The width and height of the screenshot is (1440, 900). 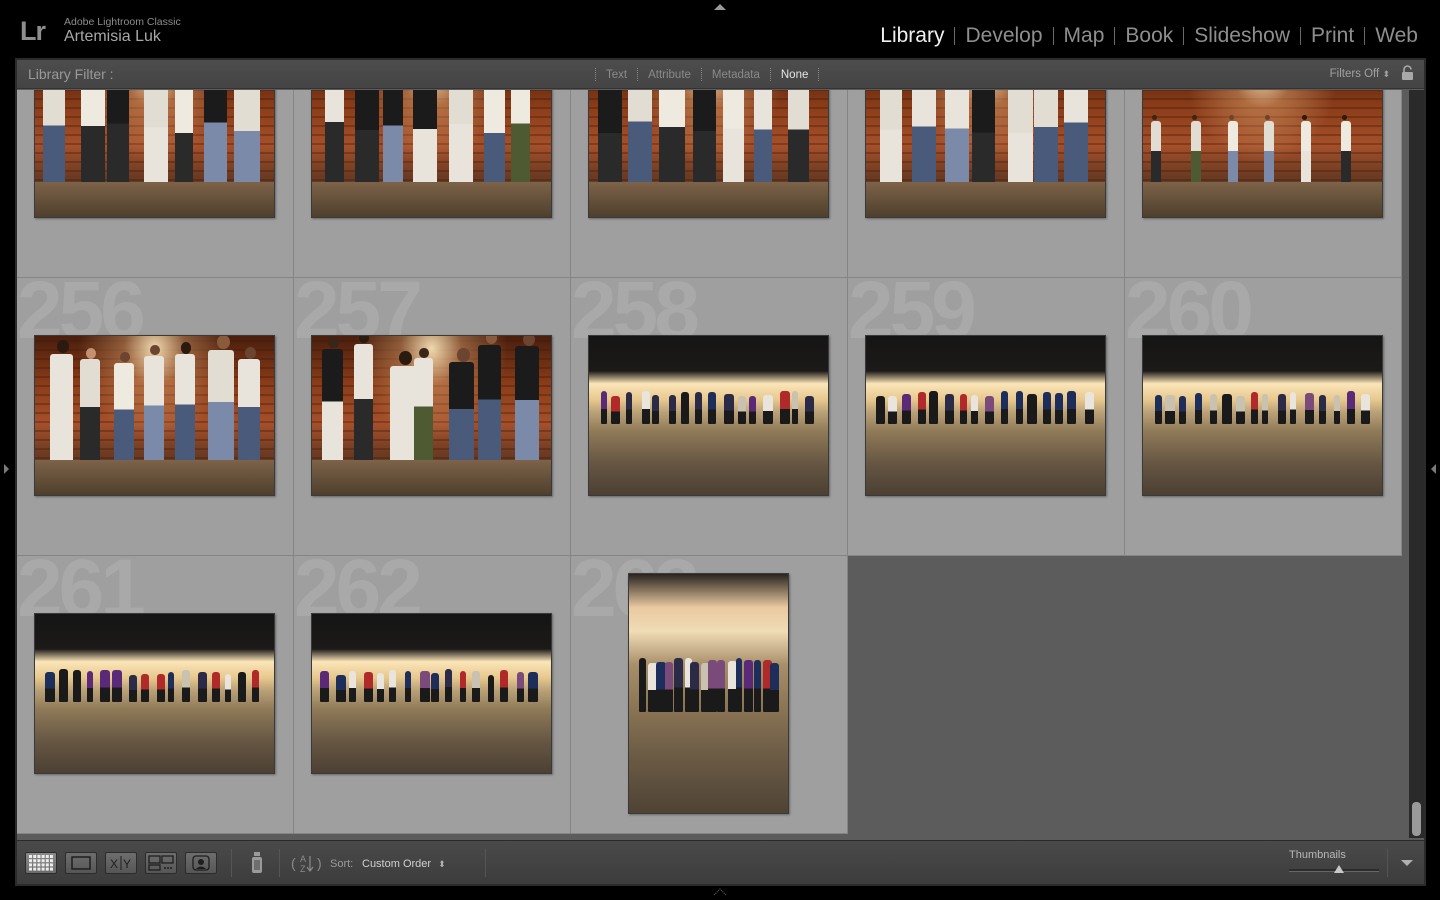 What do you see at coordinates (1416, 464) in the screenshot?
I see `grid-scrollbar` at bounding box center [1416, 464].